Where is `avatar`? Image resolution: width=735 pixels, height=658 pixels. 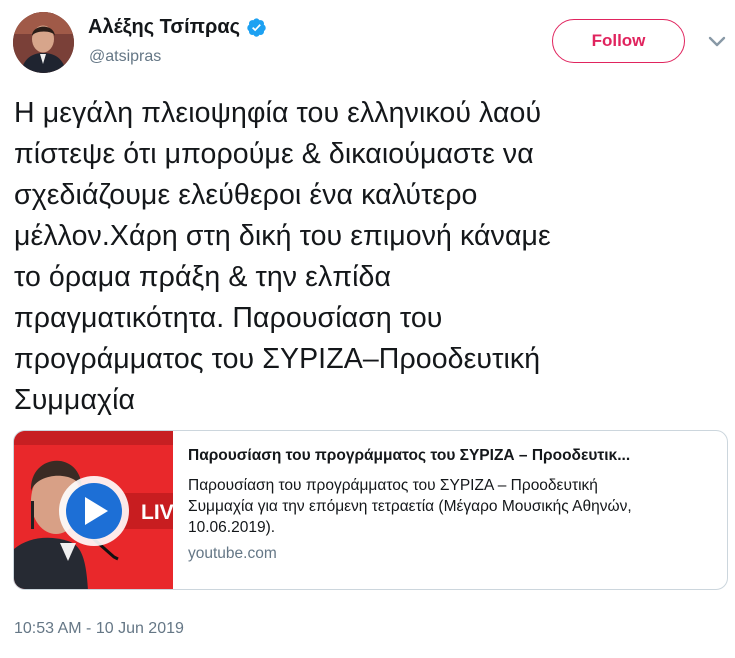 avatar is located at coordinates (43, 42).